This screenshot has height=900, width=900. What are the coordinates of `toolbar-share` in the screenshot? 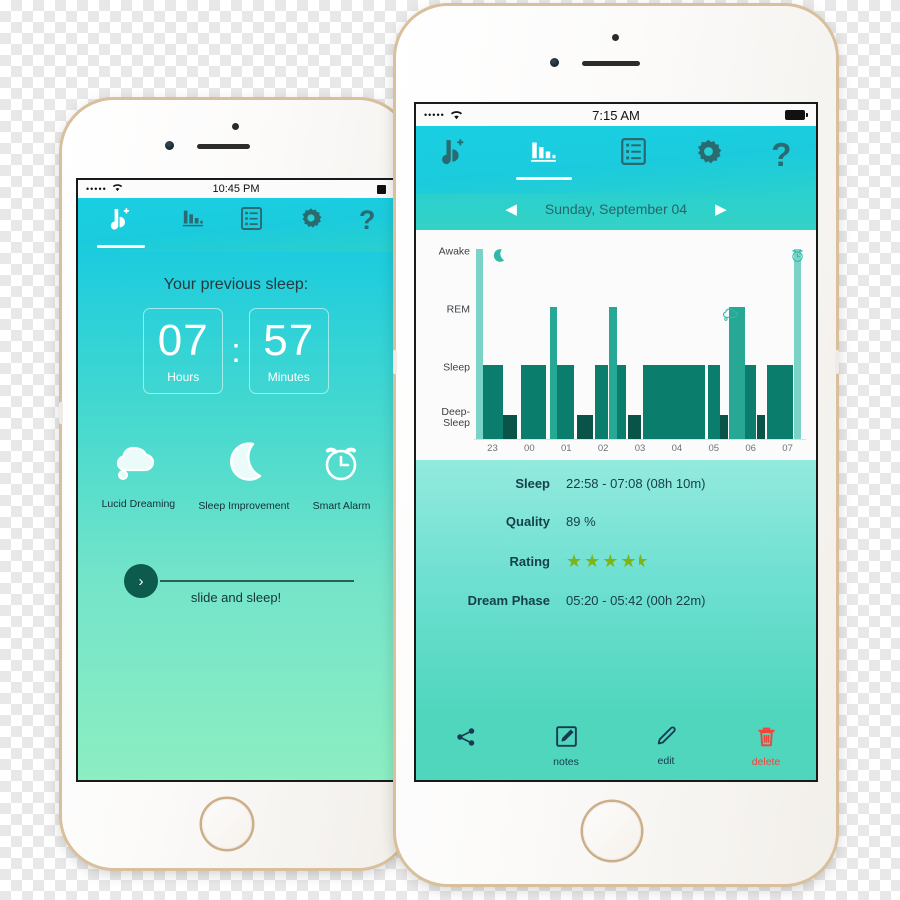 It's located at (466, 739).